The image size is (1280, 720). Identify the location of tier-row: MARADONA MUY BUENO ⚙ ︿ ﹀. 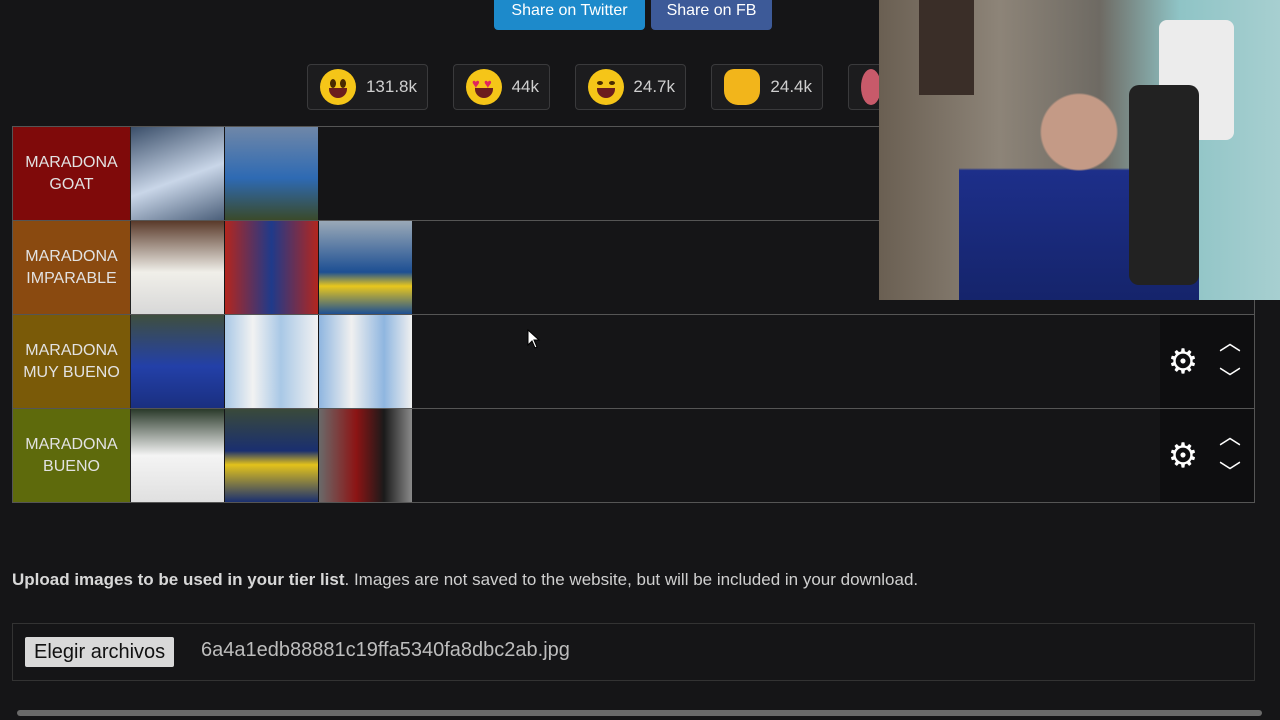
(633, 362).